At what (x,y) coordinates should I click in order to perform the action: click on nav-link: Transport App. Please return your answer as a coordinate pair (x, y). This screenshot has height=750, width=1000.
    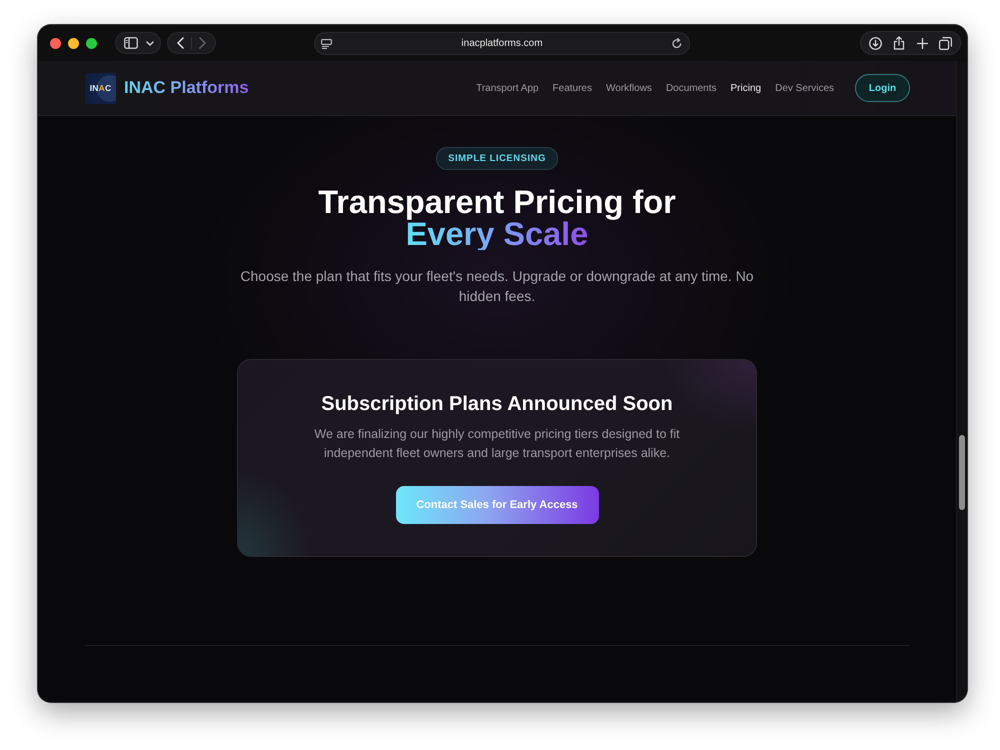
    Looking at the image, I should click on (507, 88).